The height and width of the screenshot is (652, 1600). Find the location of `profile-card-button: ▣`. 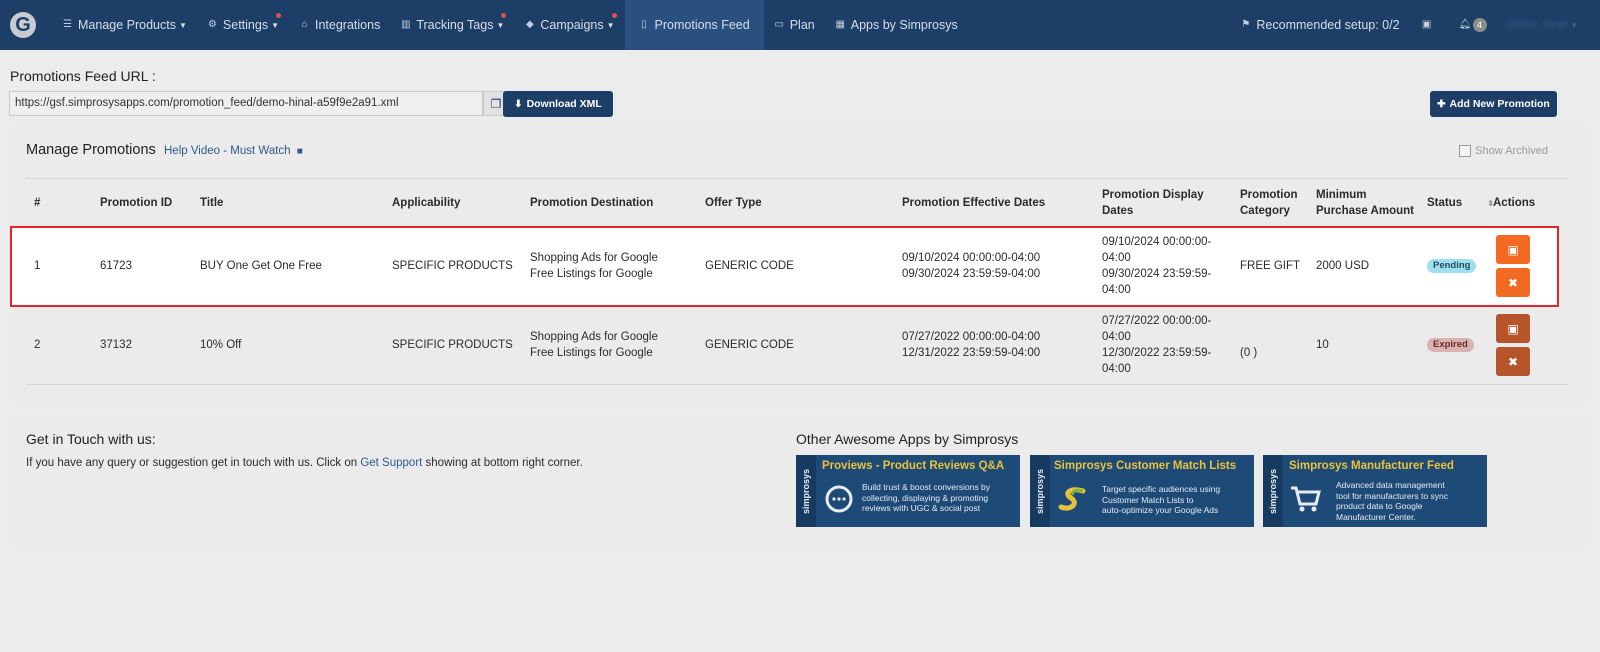

profile-card-button: ▣ is located at coordinates (1429, 25).